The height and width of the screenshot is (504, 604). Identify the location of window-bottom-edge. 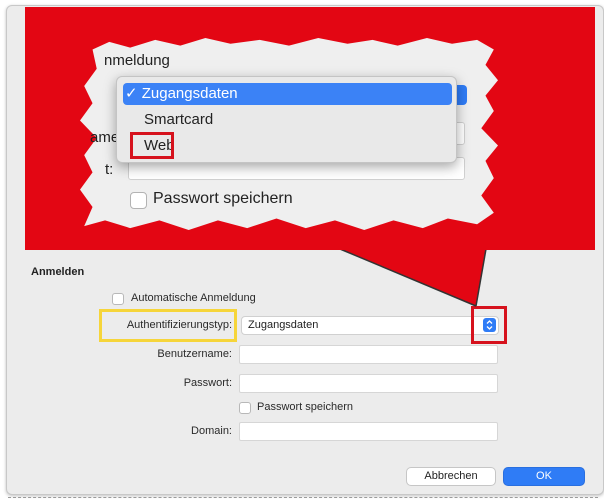
(303, 495).